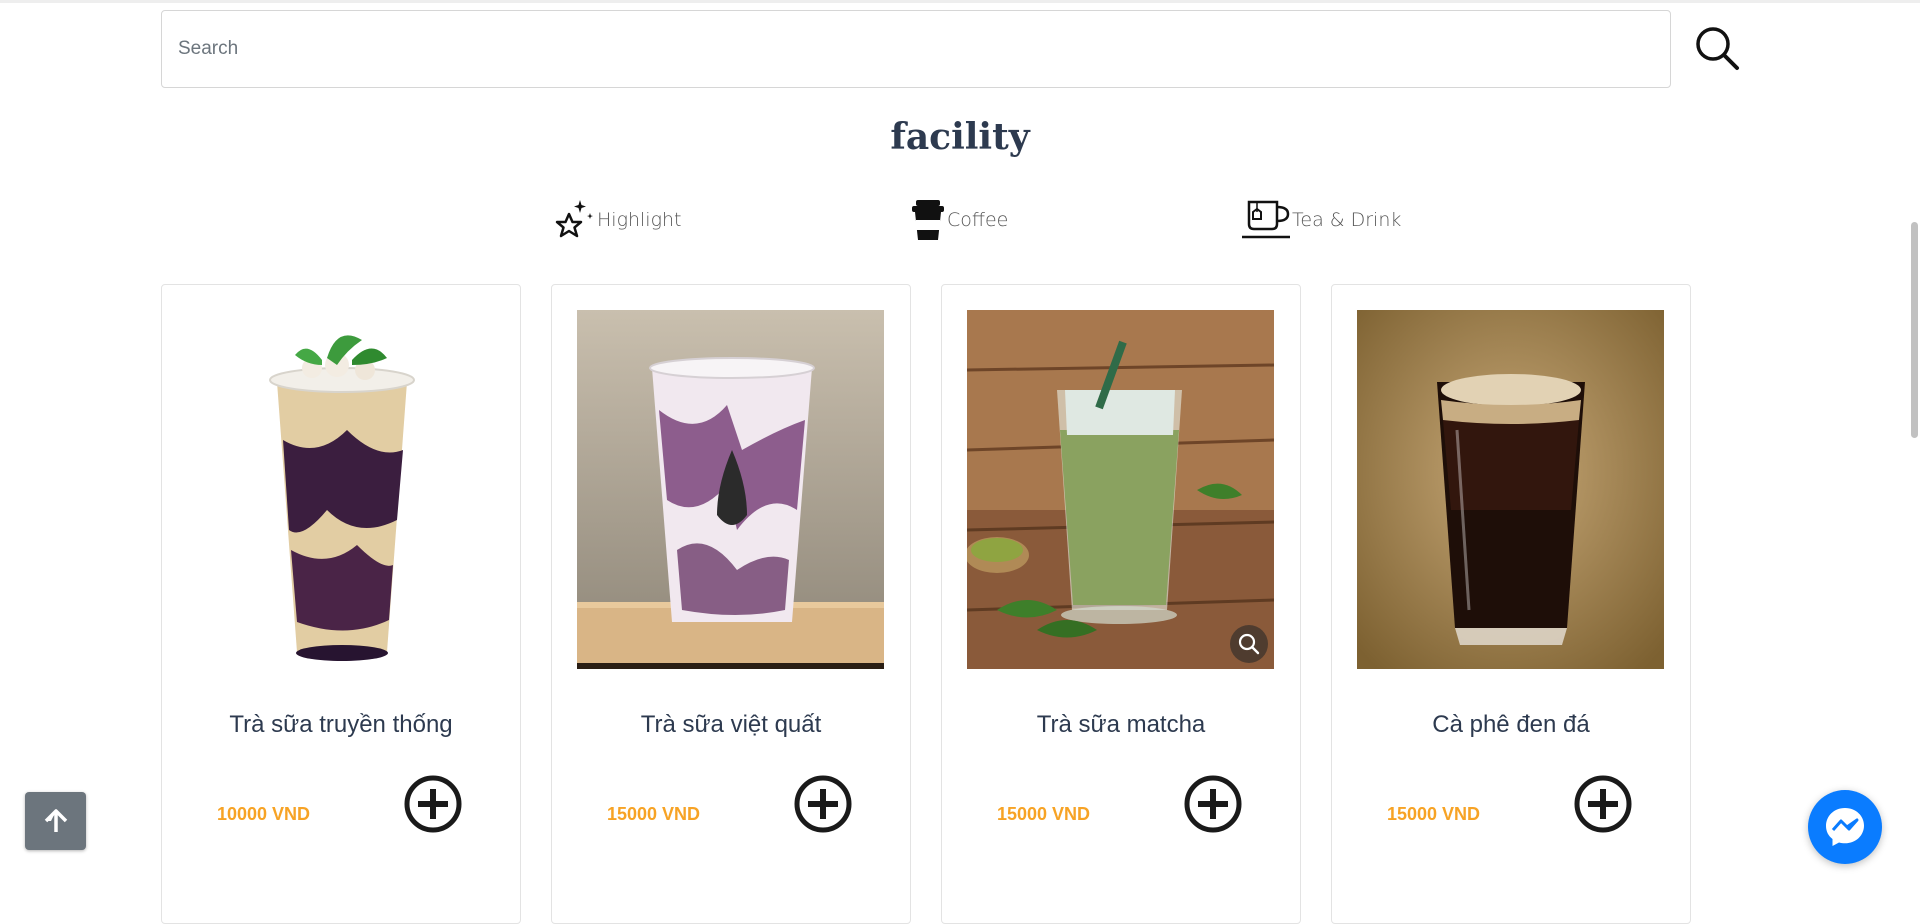 This screenshot has width=1920, height=924. I want to click on top-divider, so click(960, 1).